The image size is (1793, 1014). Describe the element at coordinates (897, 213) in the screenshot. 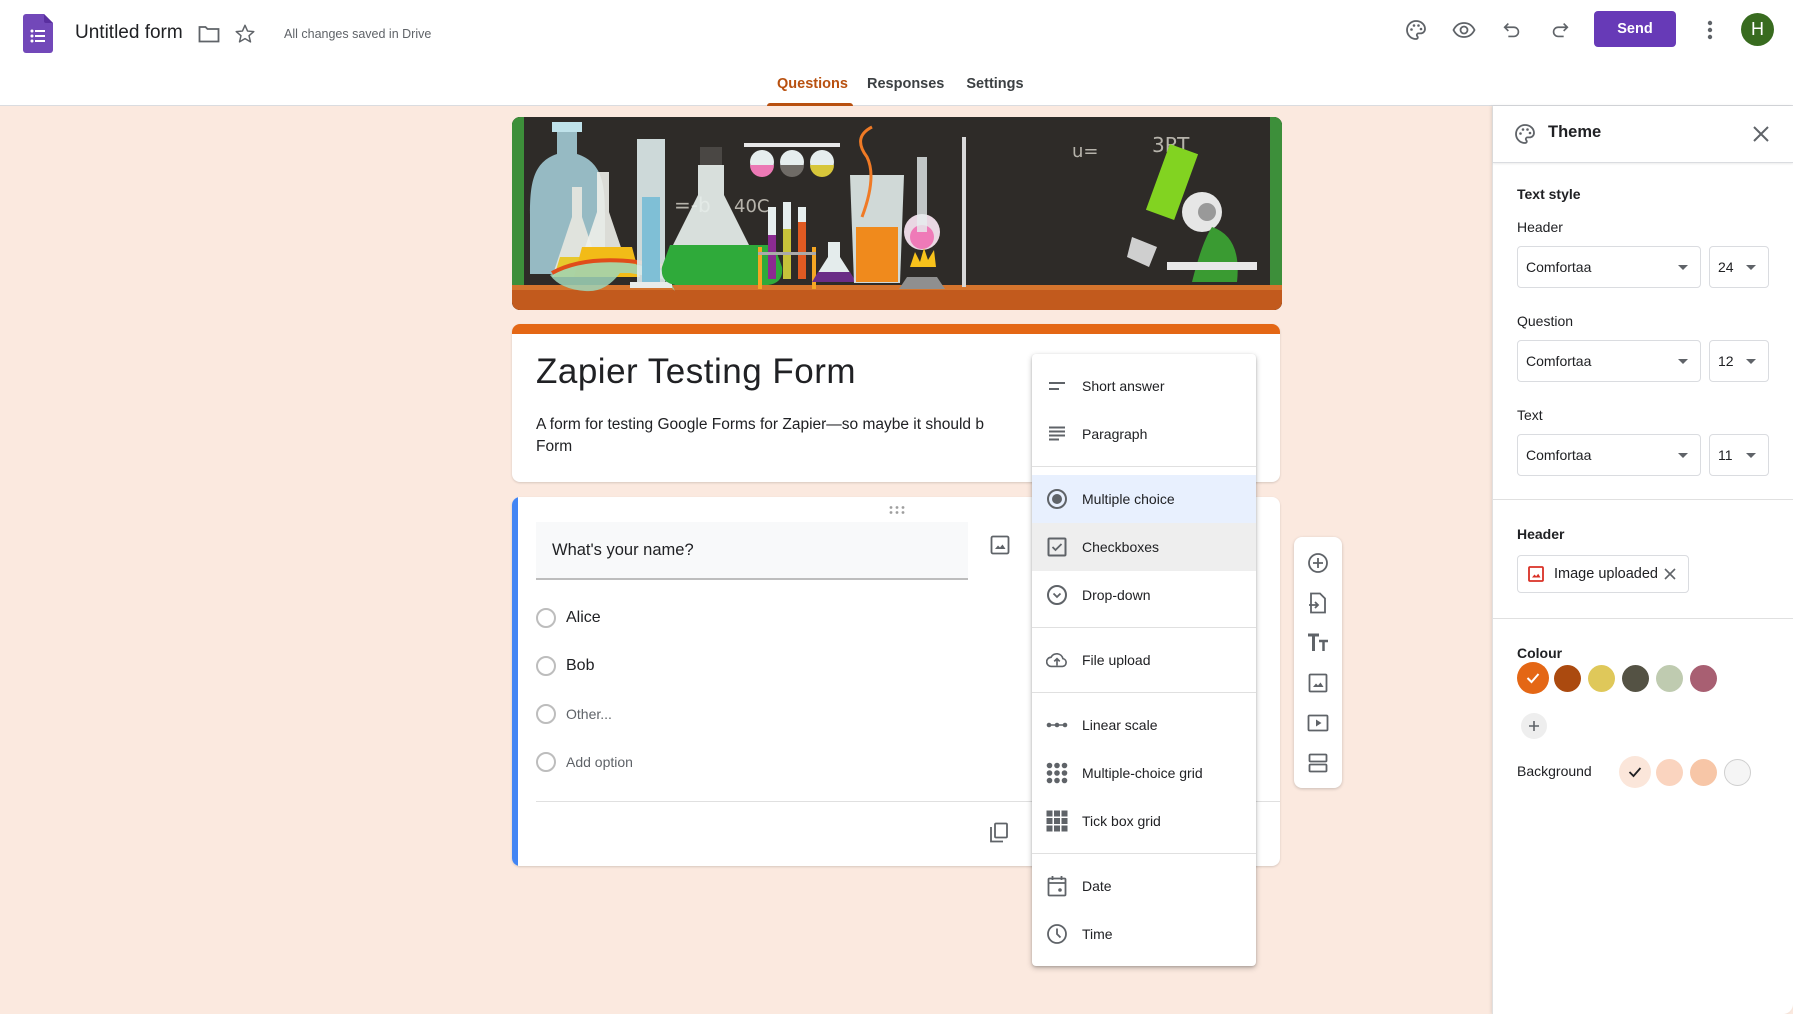

I see `laboratory-illustration: =-b 40C 3RT u=` at that location.